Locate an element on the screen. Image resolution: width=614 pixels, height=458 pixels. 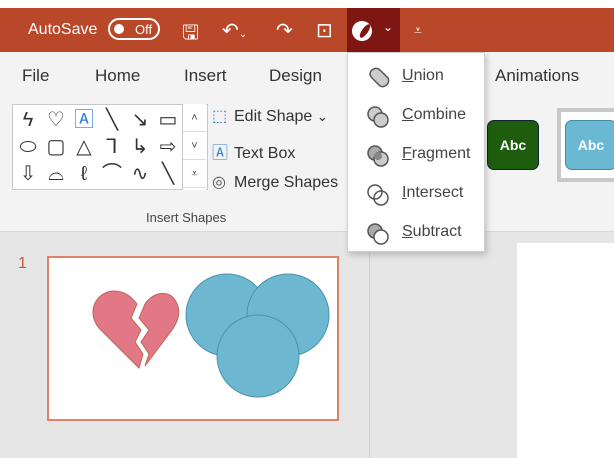
redo-icon: ↷ is located at coordinates (284, 30).